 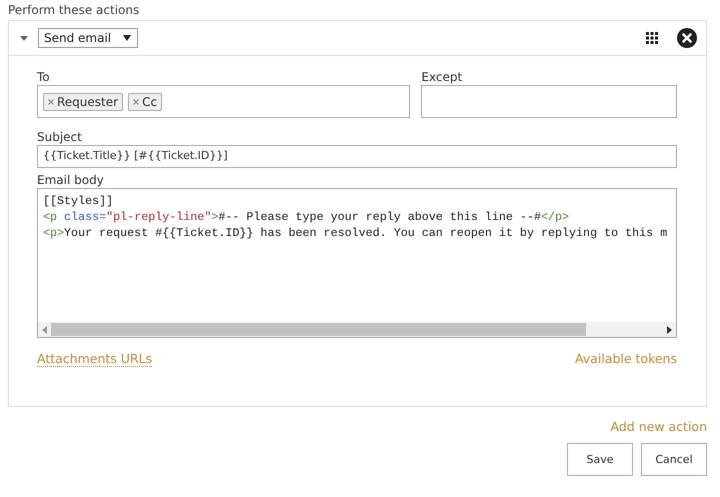 What do you see at coordinates (306, 217) in the screenshot?
I see `code-line: <p class="pl-reply-line">#-- Please type your reply above this line --#</p>` at bounding box center [306, 217].